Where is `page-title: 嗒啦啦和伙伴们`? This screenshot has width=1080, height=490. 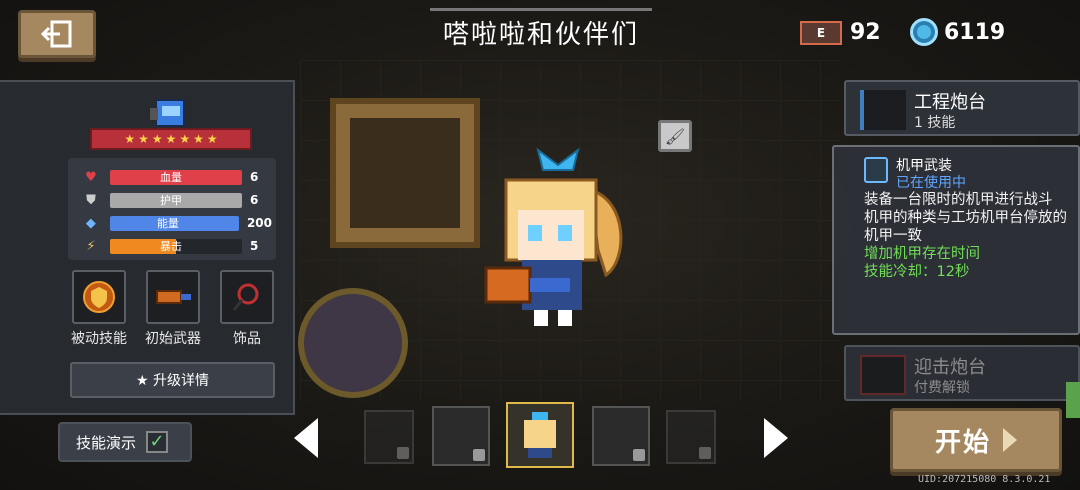 page-title: 嗒啦啦和伙伴们 is located at coordinates (540, 35).